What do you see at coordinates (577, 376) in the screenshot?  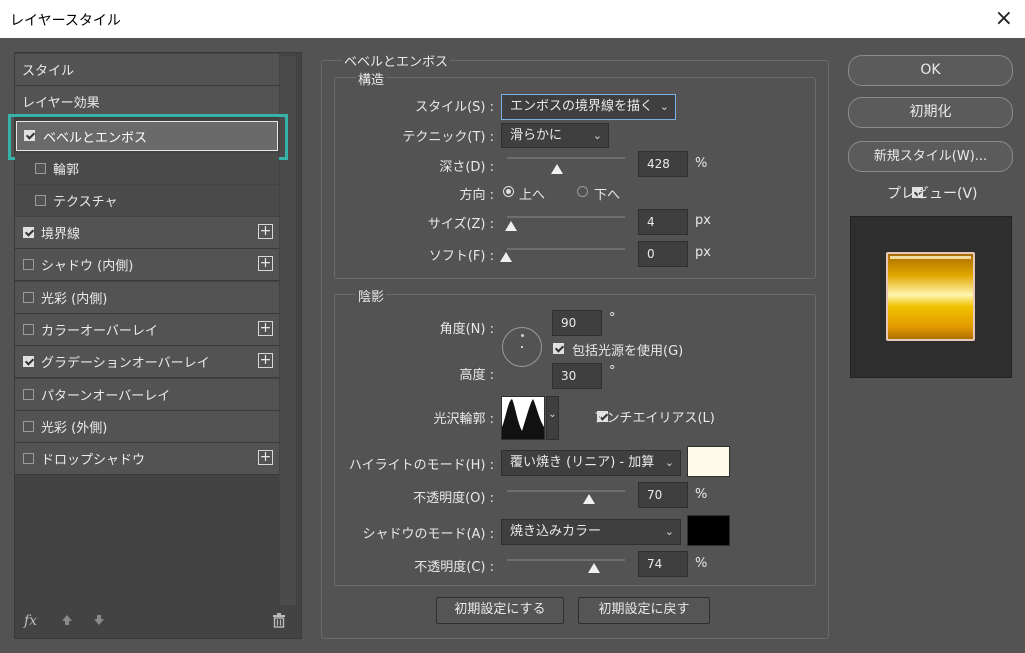 I see `altitude-input: 30` at bounding box center [577, 376].